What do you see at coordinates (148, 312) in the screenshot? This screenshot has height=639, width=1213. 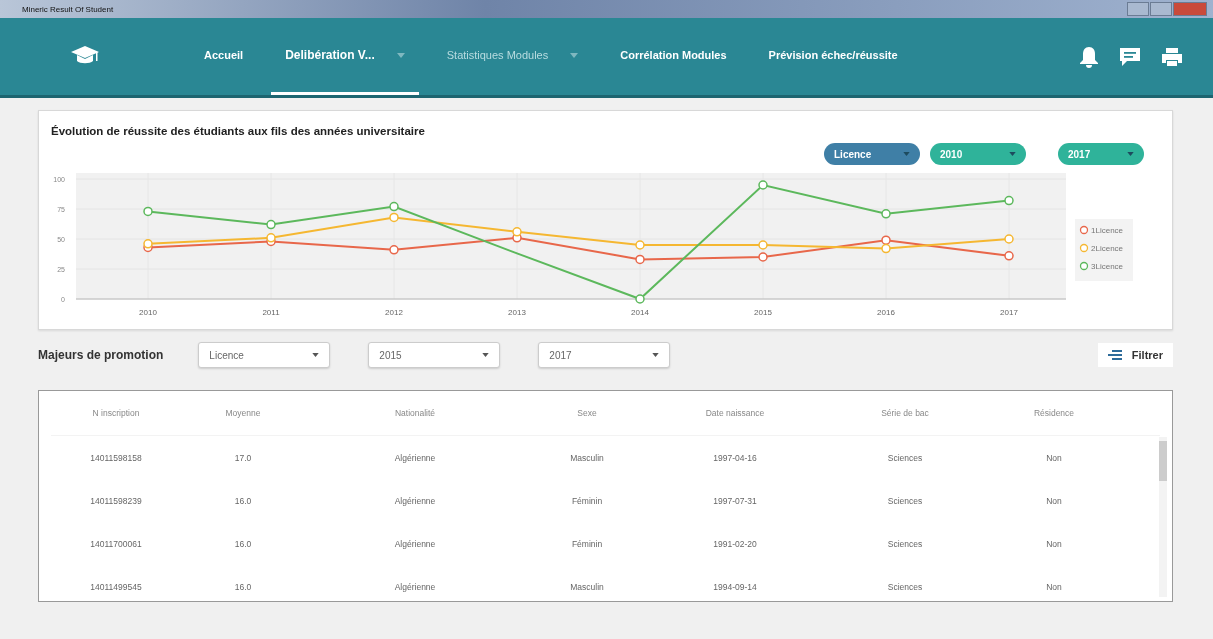 I see `axis-tick-label: 2010` at bounding box center [148, 312].